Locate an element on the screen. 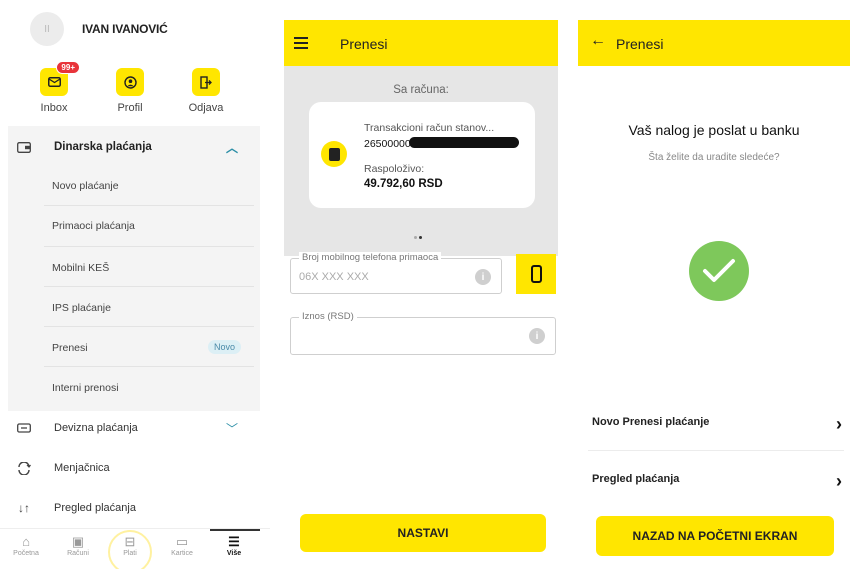  carousel-dots is located at coordinates (419, 235).